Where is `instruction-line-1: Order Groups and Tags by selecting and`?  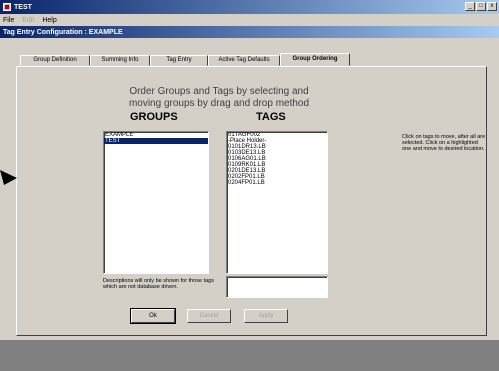 instruction-line-1: Order Groups and Tags by selecting and is located at coordinates (219, 91).